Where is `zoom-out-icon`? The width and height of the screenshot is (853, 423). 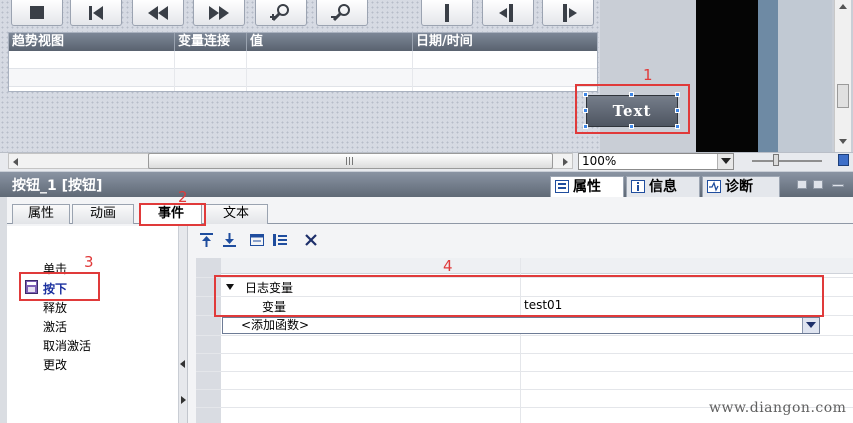 zoom-out-icon is located at coordinates (340, 12).